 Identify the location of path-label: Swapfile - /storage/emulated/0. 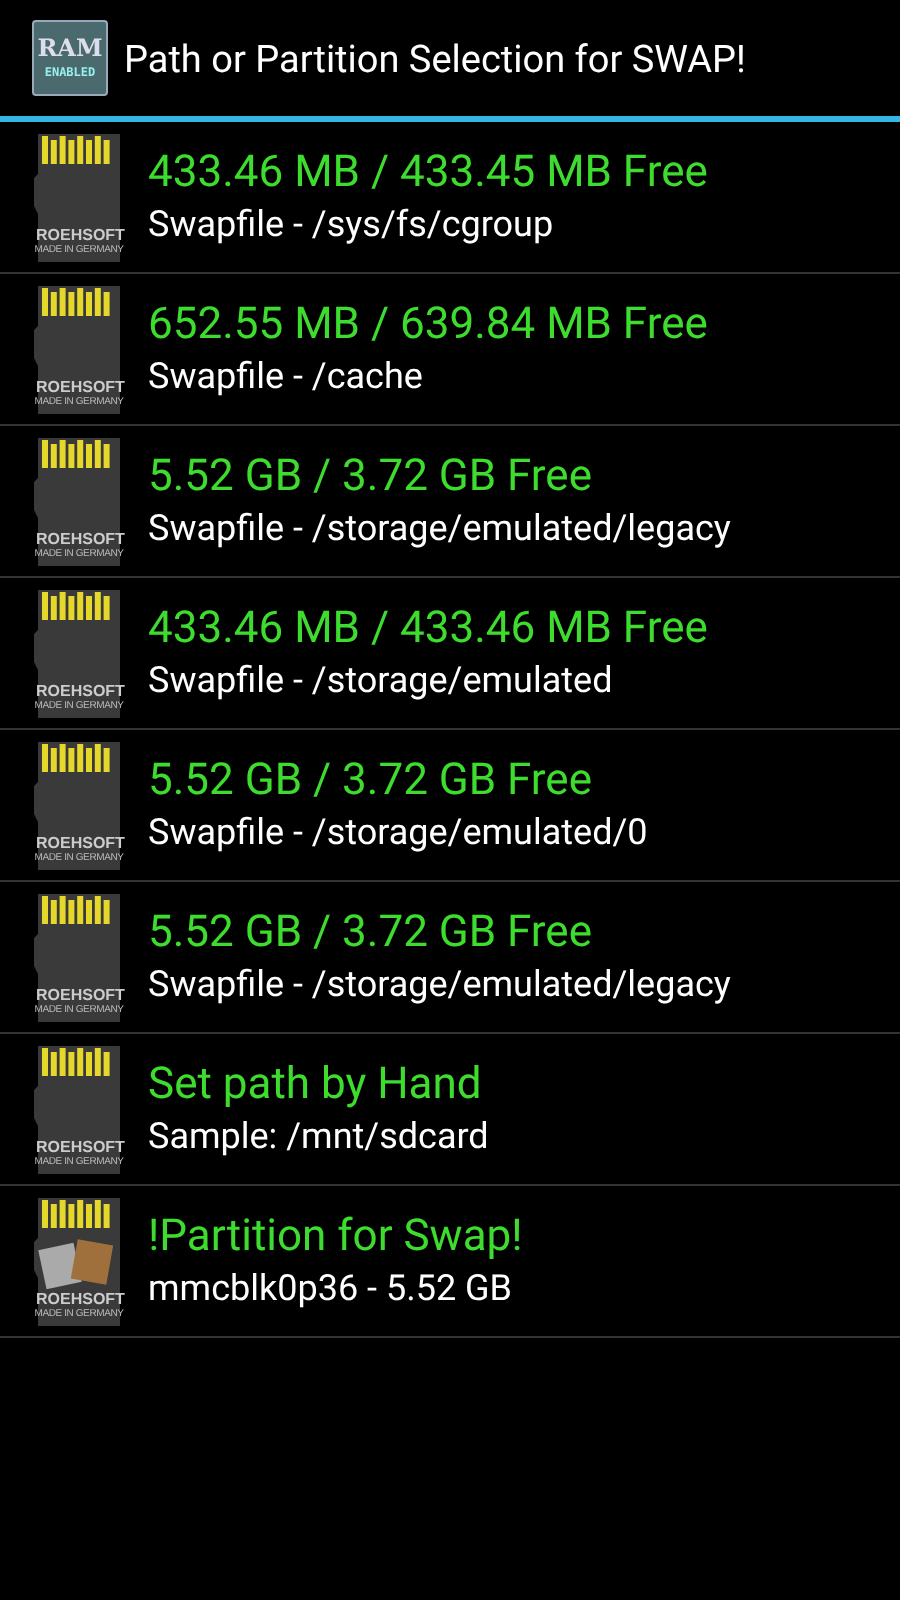
(398, 833).